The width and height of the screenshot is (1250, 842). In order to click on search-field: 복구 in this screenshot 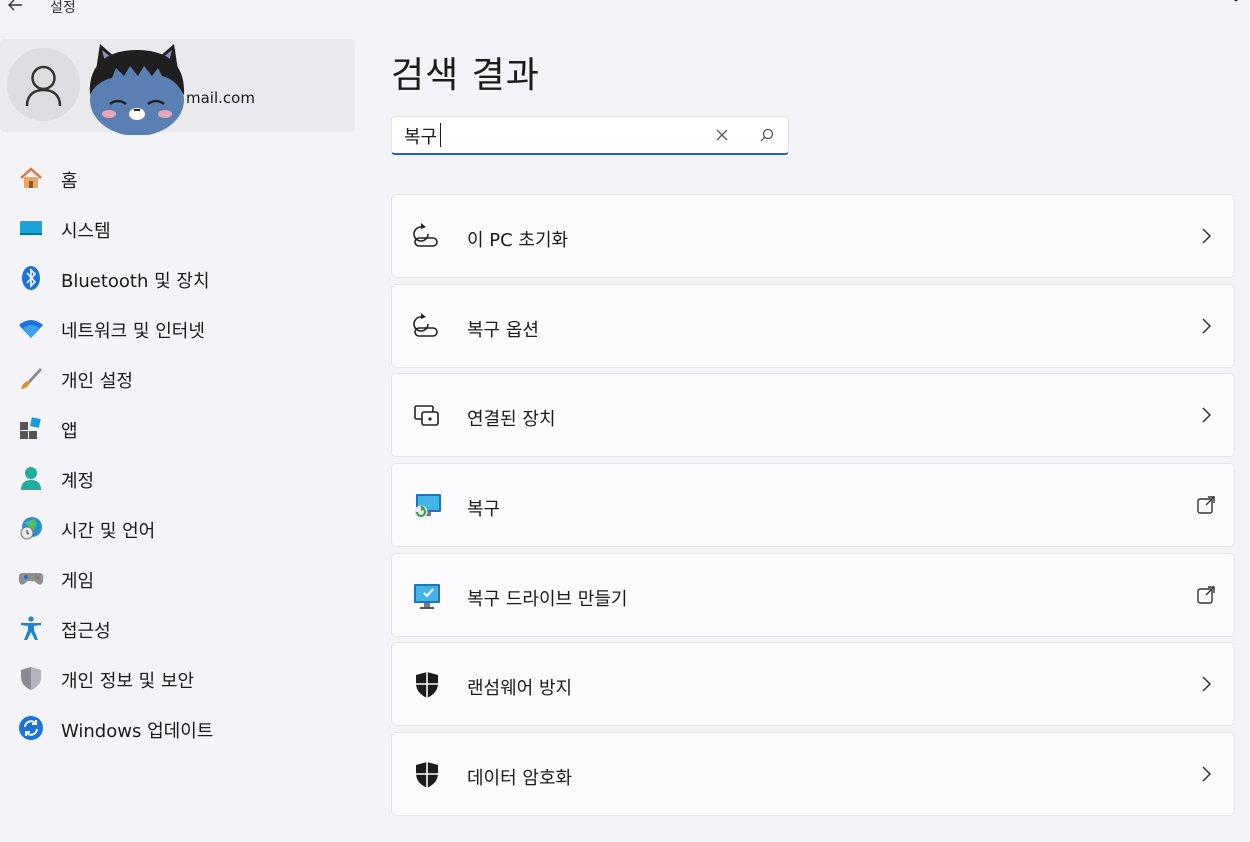, I will do `click(590, 135)`.